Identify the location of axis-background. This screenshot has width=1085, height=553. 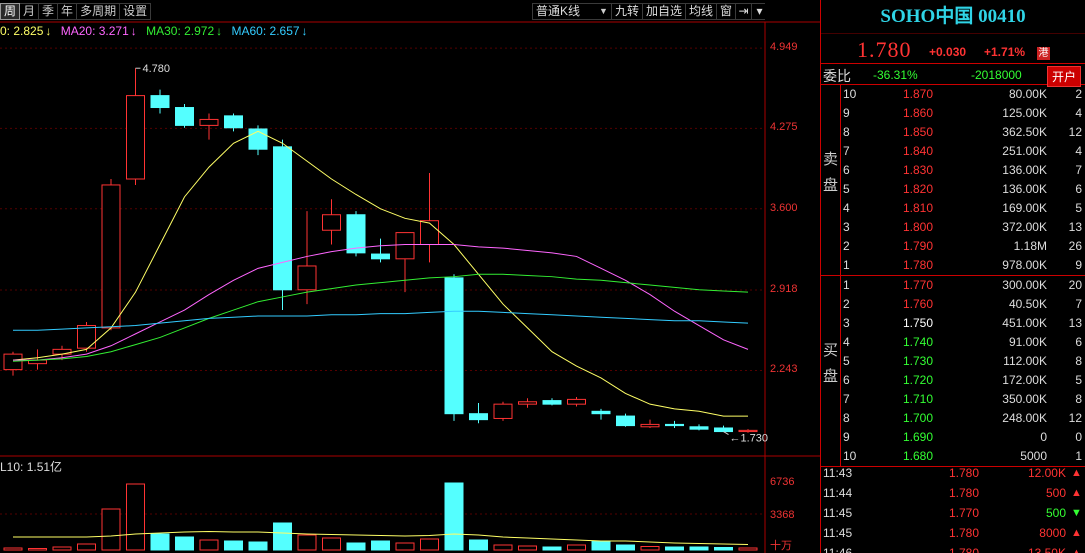
(792, 276).